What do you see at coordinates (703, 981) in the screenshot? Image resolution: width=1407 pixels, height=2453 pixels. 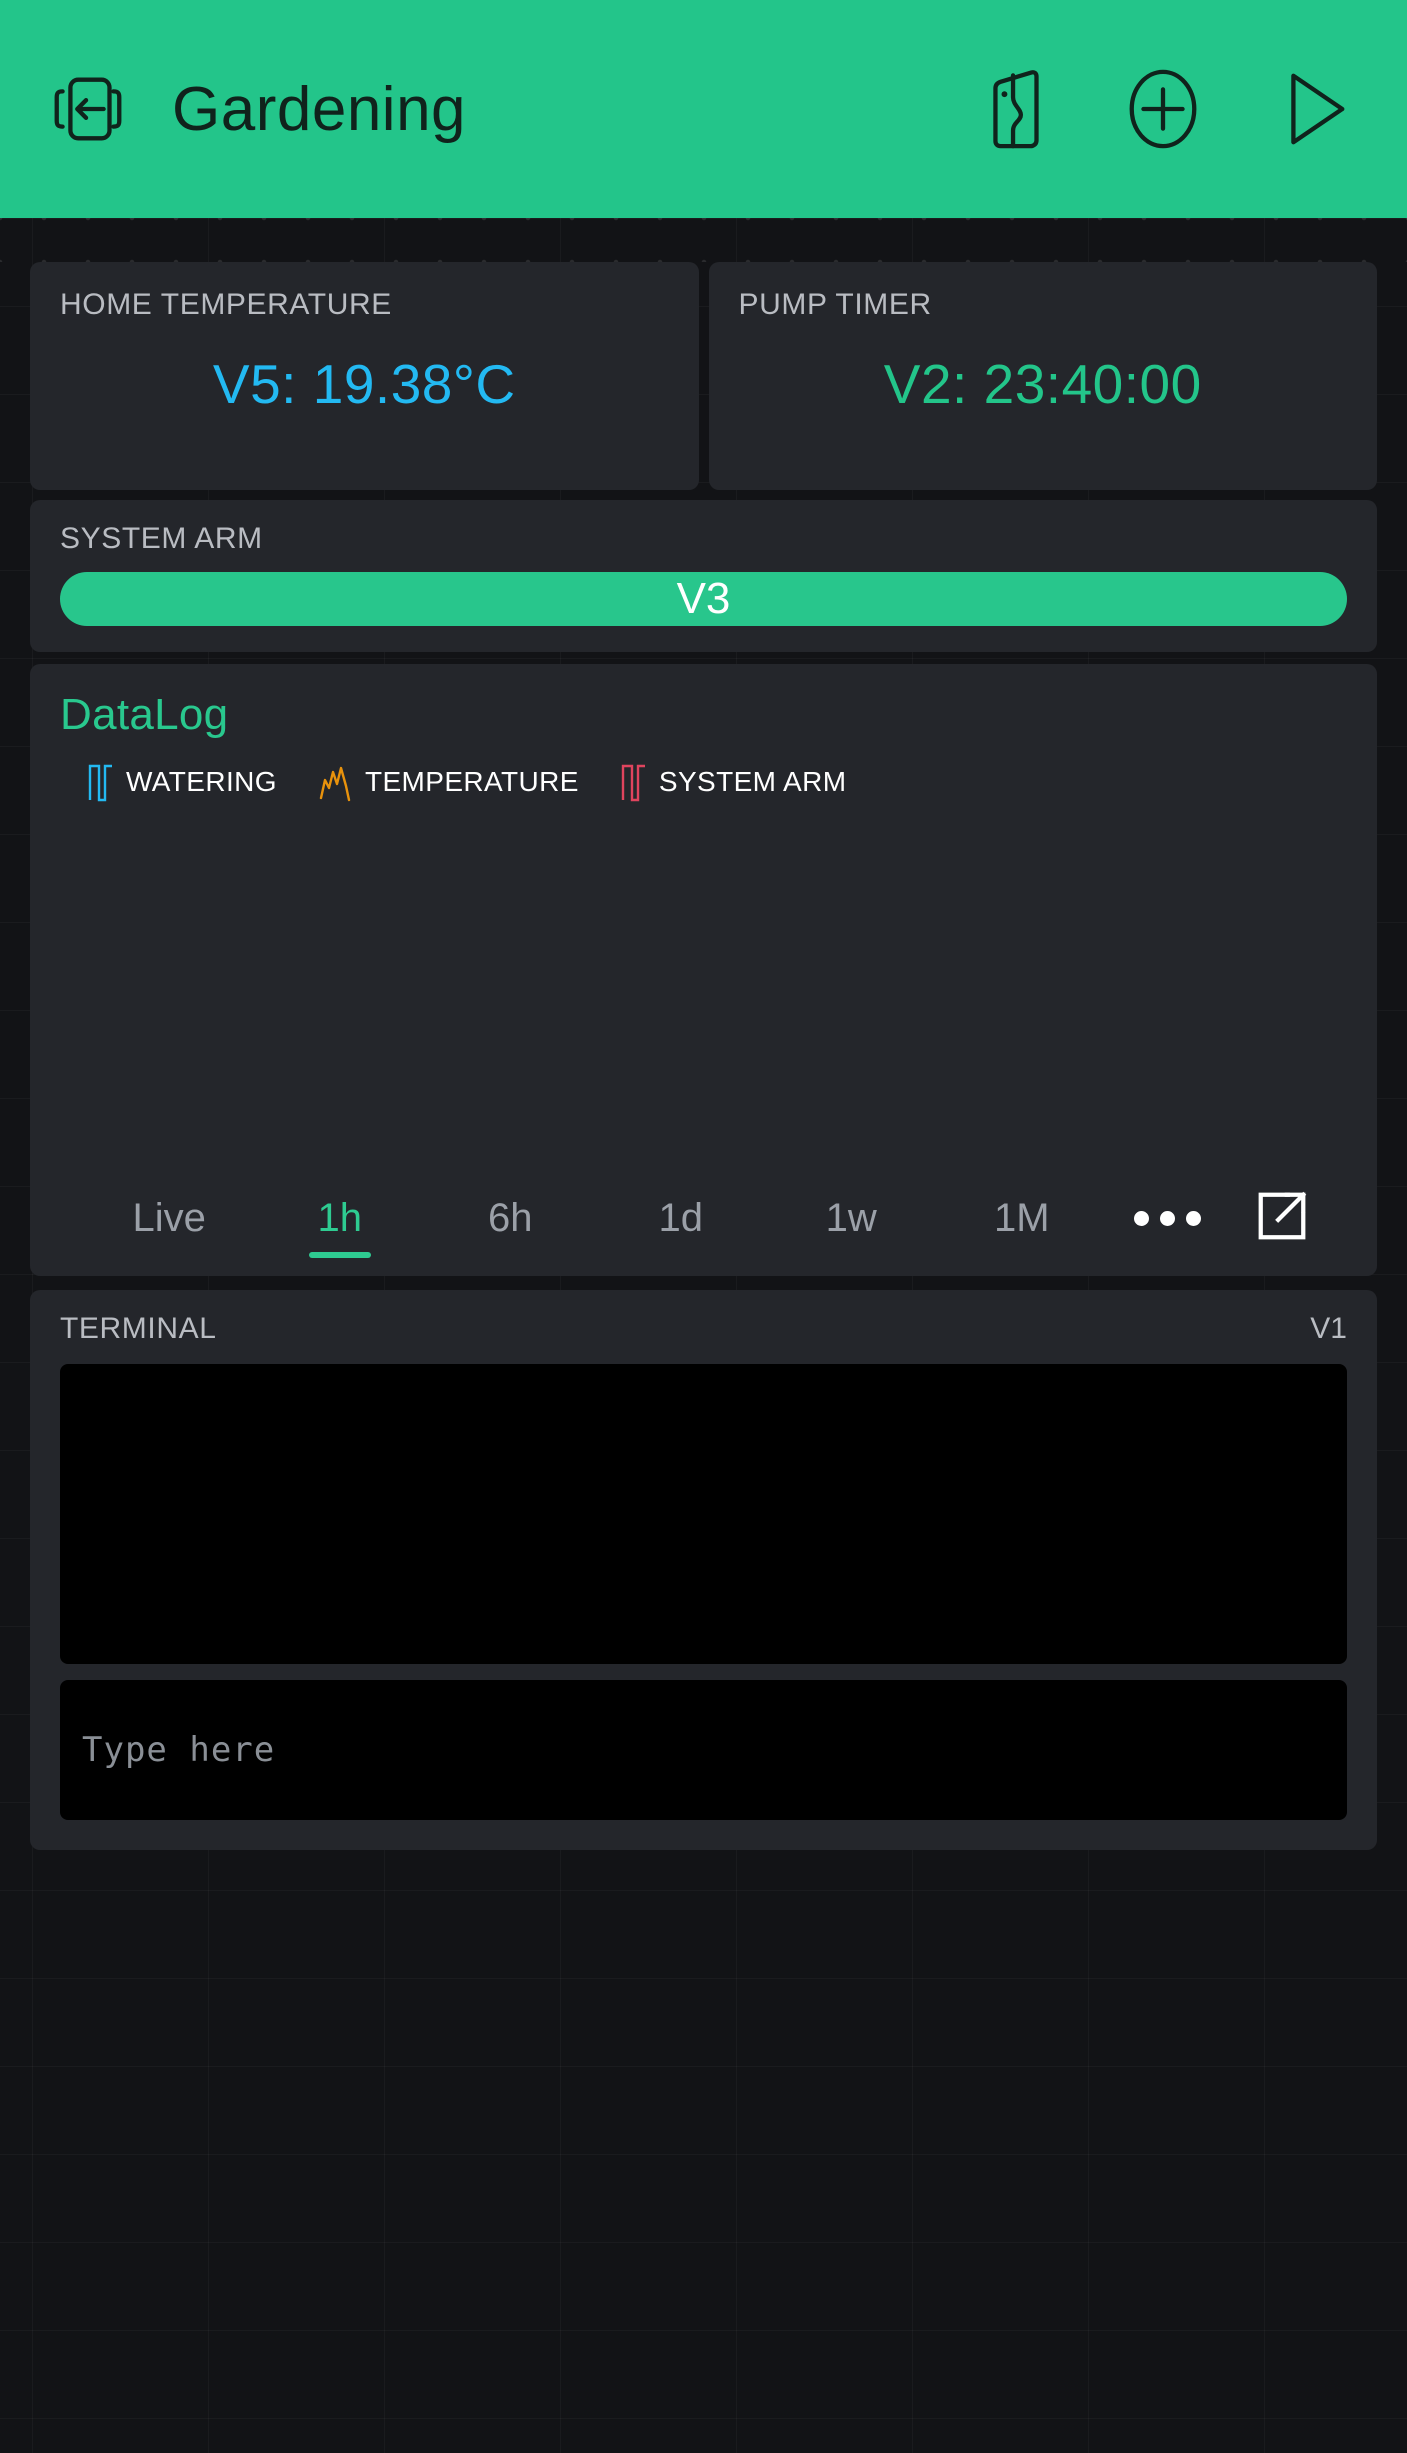 I see `chart-plot-area` at bounding box center [703, 981].